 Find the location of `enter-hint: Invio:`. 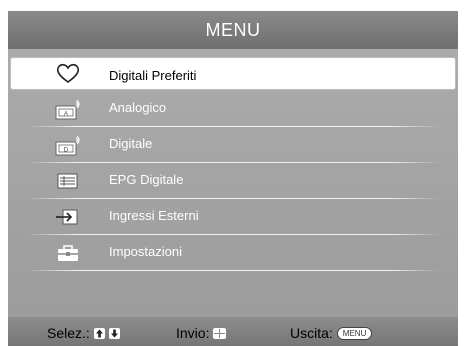

enter-hint: Invio: is located at coordinates (201, 333).